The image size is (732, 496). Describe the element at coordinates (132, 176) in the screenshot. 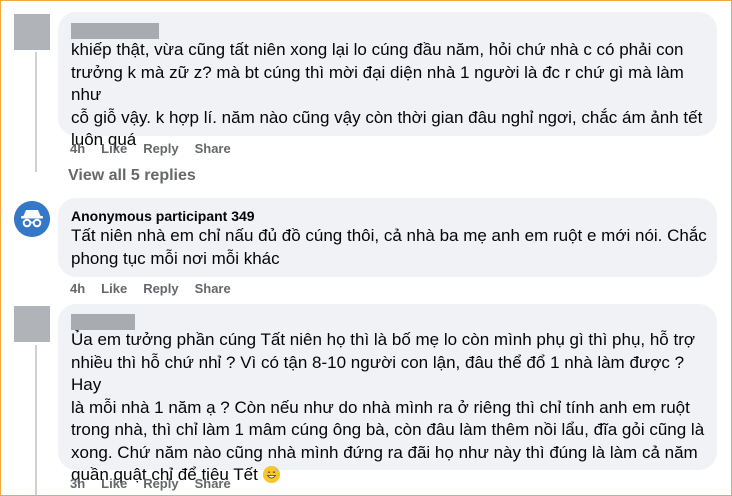

I see `view-all-replies-link: View all 5 replies` at that location.